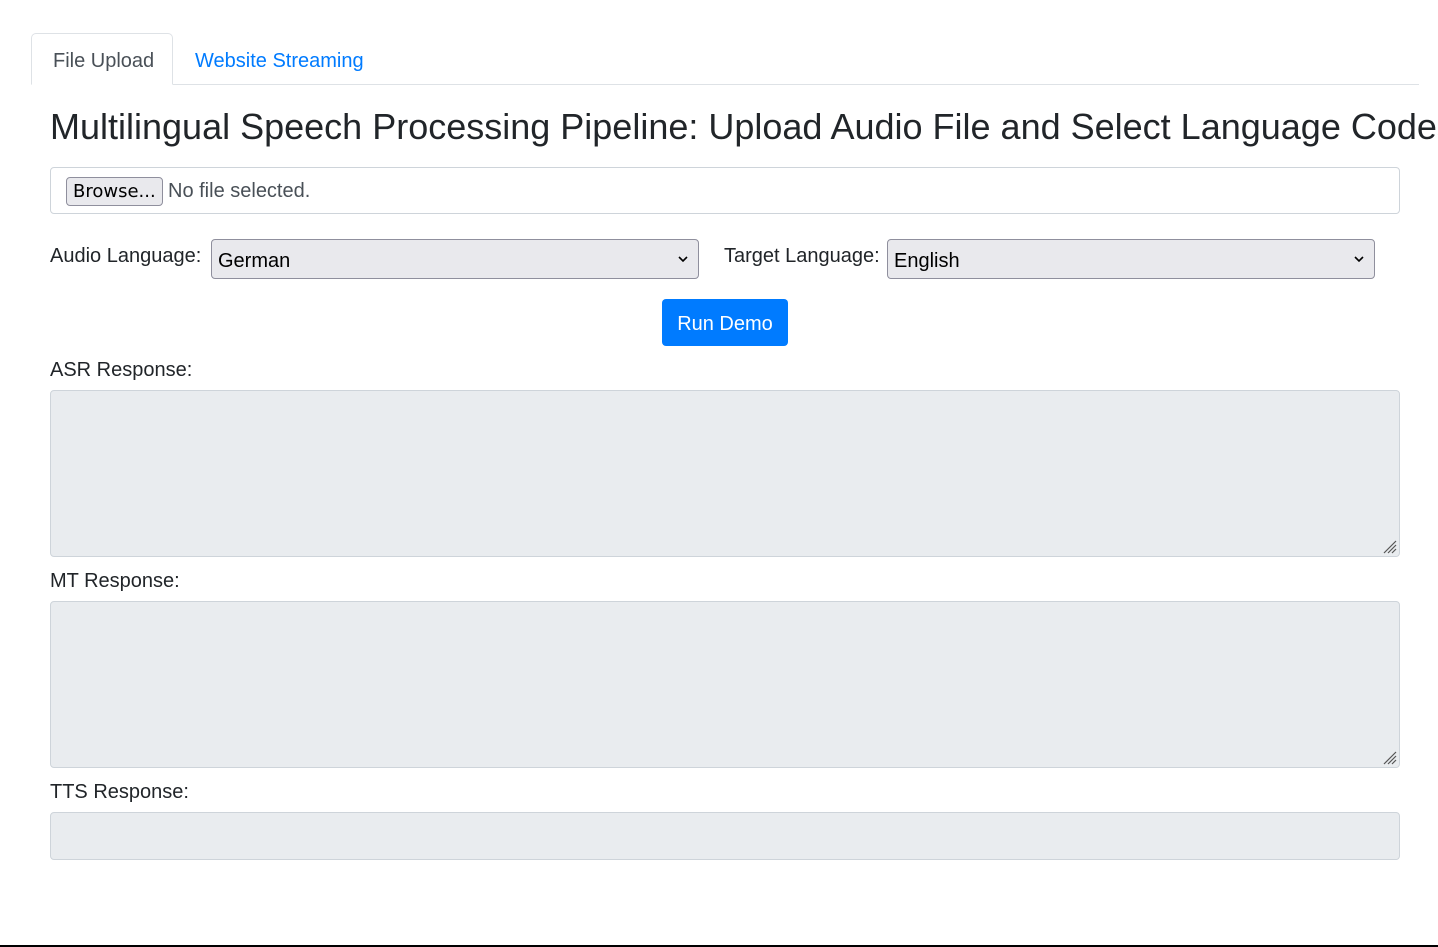 This screenshot has width=1438, height=947. Describe the element at coordinates (121, 370) in the screenshot. I see `asr-response-label: ASR Response:` at that location.